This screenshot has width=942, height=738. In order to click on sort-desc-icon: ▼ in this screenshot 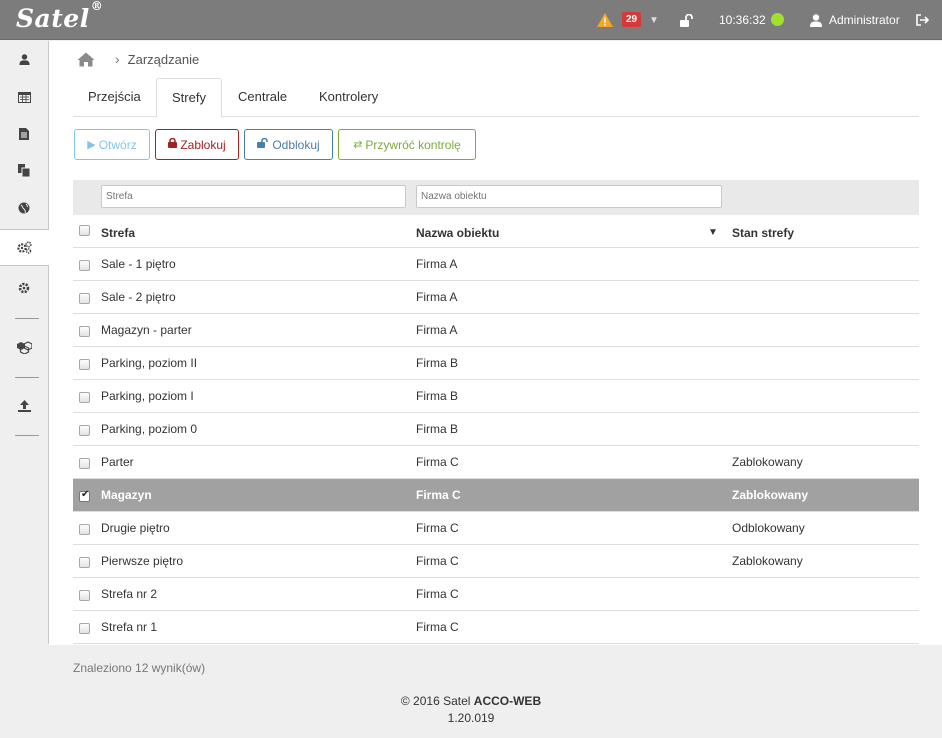, I will do `click(713, 232)`.